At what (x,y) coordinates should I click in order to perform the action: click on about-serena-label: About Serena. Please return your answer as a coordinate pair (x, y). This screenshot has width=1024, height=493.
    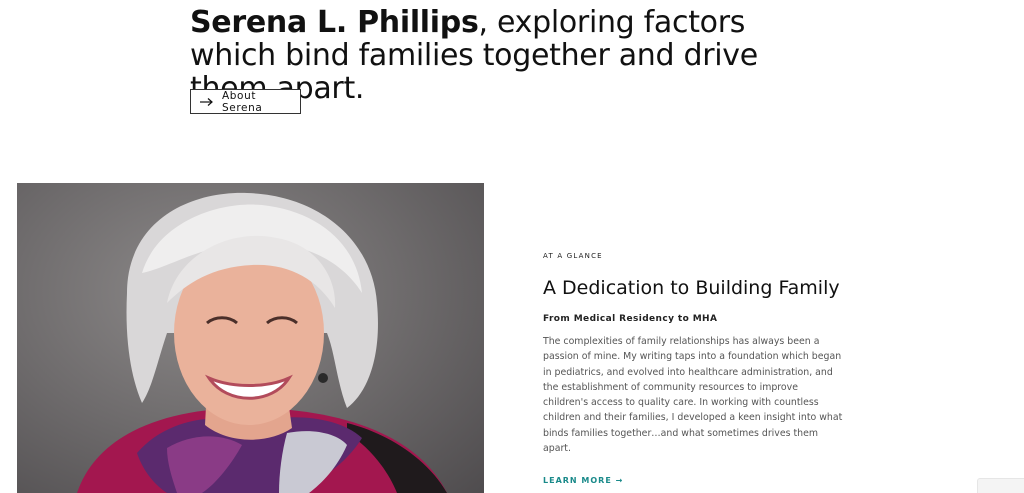
    Looking at the image, I should click on (242, 101).